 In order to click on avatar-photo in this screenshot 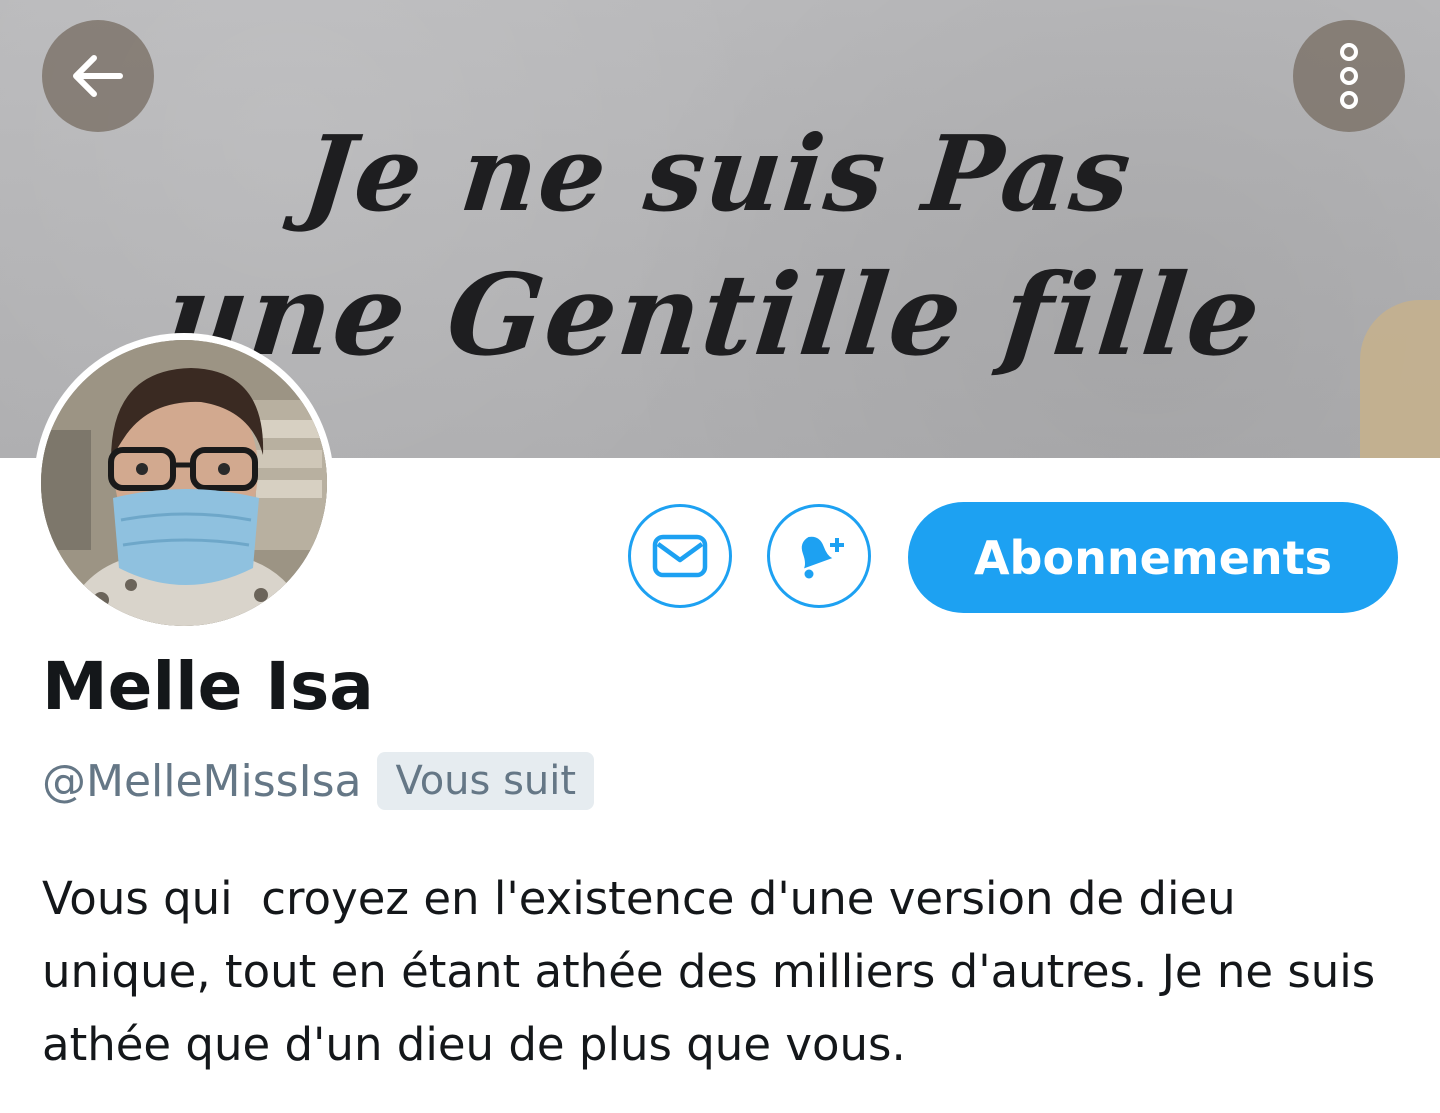, I will do `click(184, 483)`.